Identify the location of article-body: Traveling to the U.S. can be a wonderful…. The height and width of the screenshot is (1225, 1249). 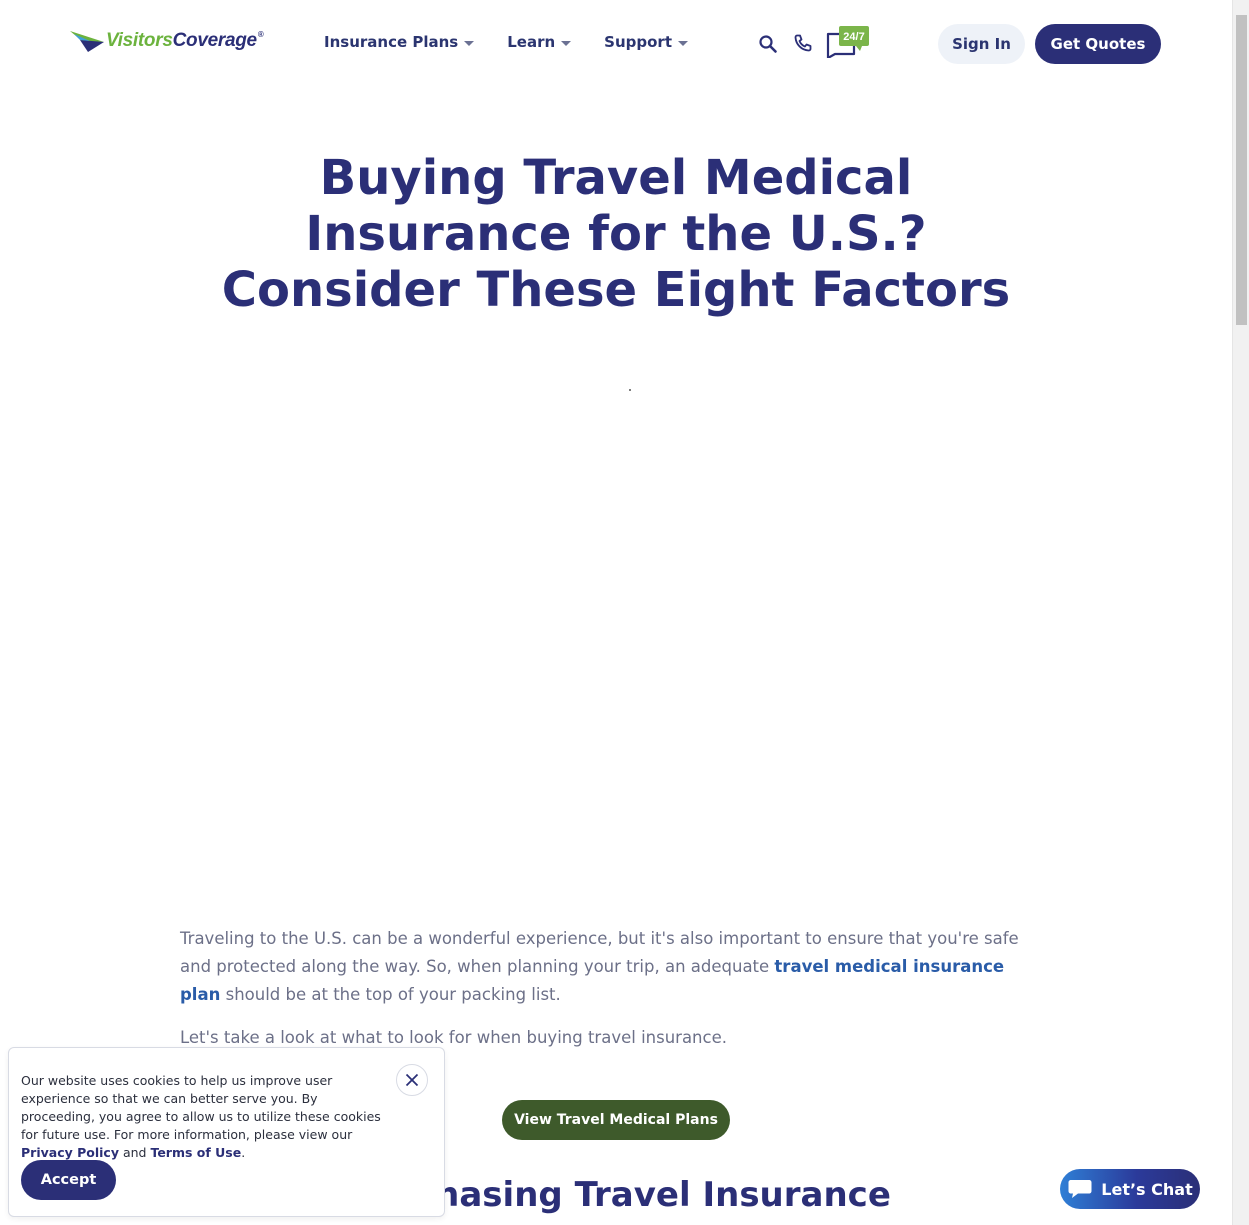
(610, 996).